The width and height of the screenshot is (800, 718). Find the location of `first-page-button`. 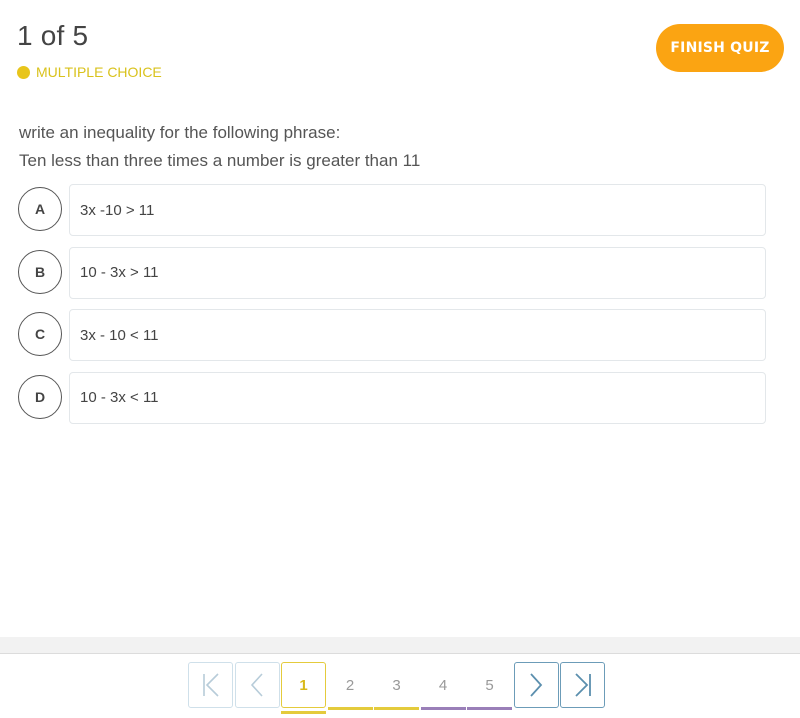

first-page-button is located at coordinates (210, 685).